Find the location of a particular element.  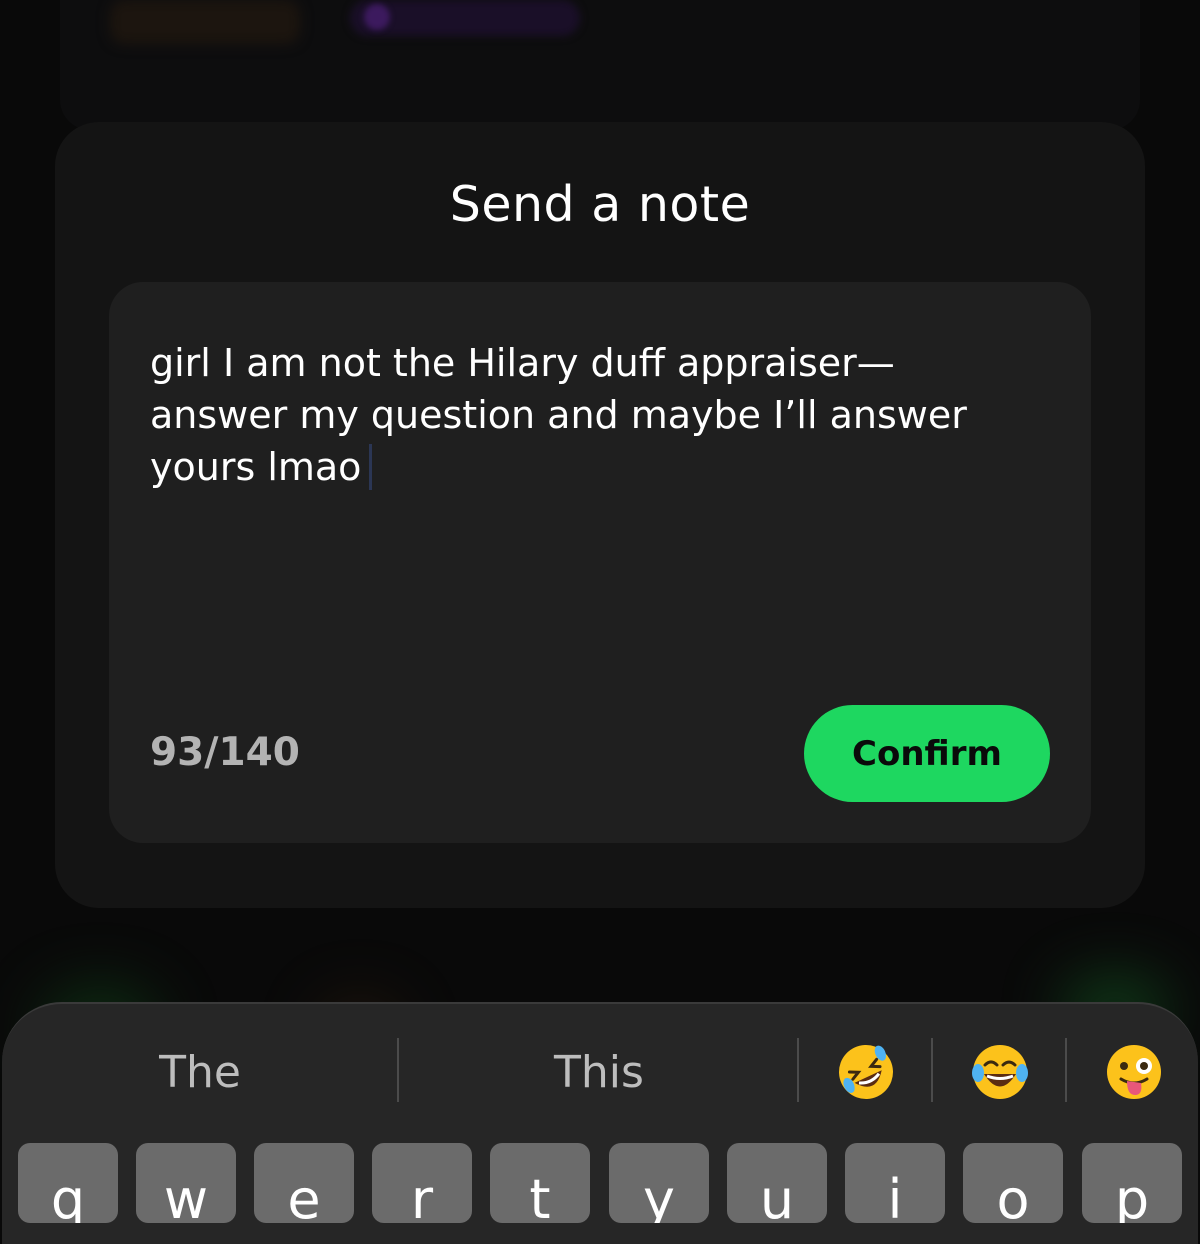

key-q: q is located at coordinates (68, 1183).